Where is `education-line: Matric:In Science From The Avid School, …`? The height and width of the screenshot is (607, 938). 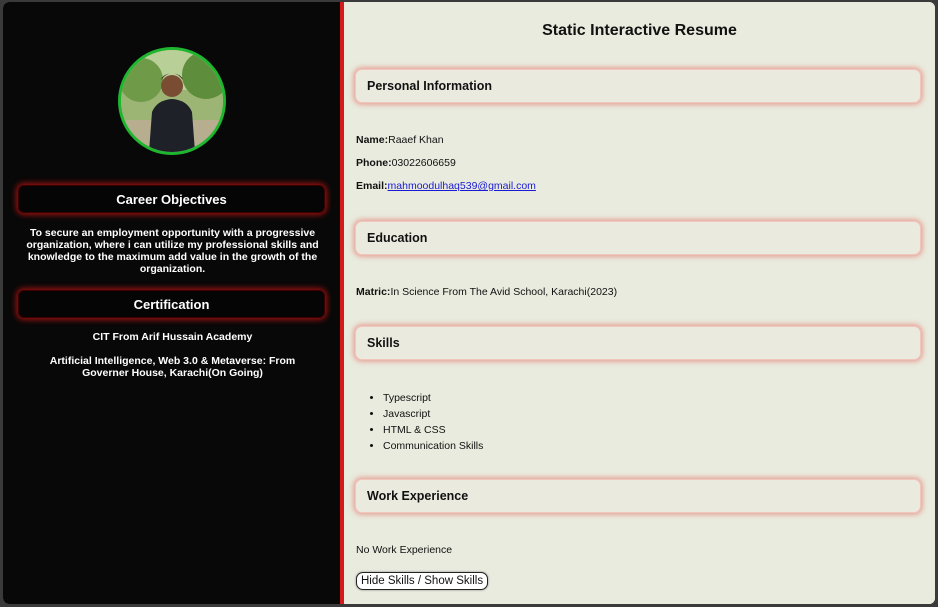 education-line: Matric:In Science From The Avid School, … is located at coordinates (486, 292).